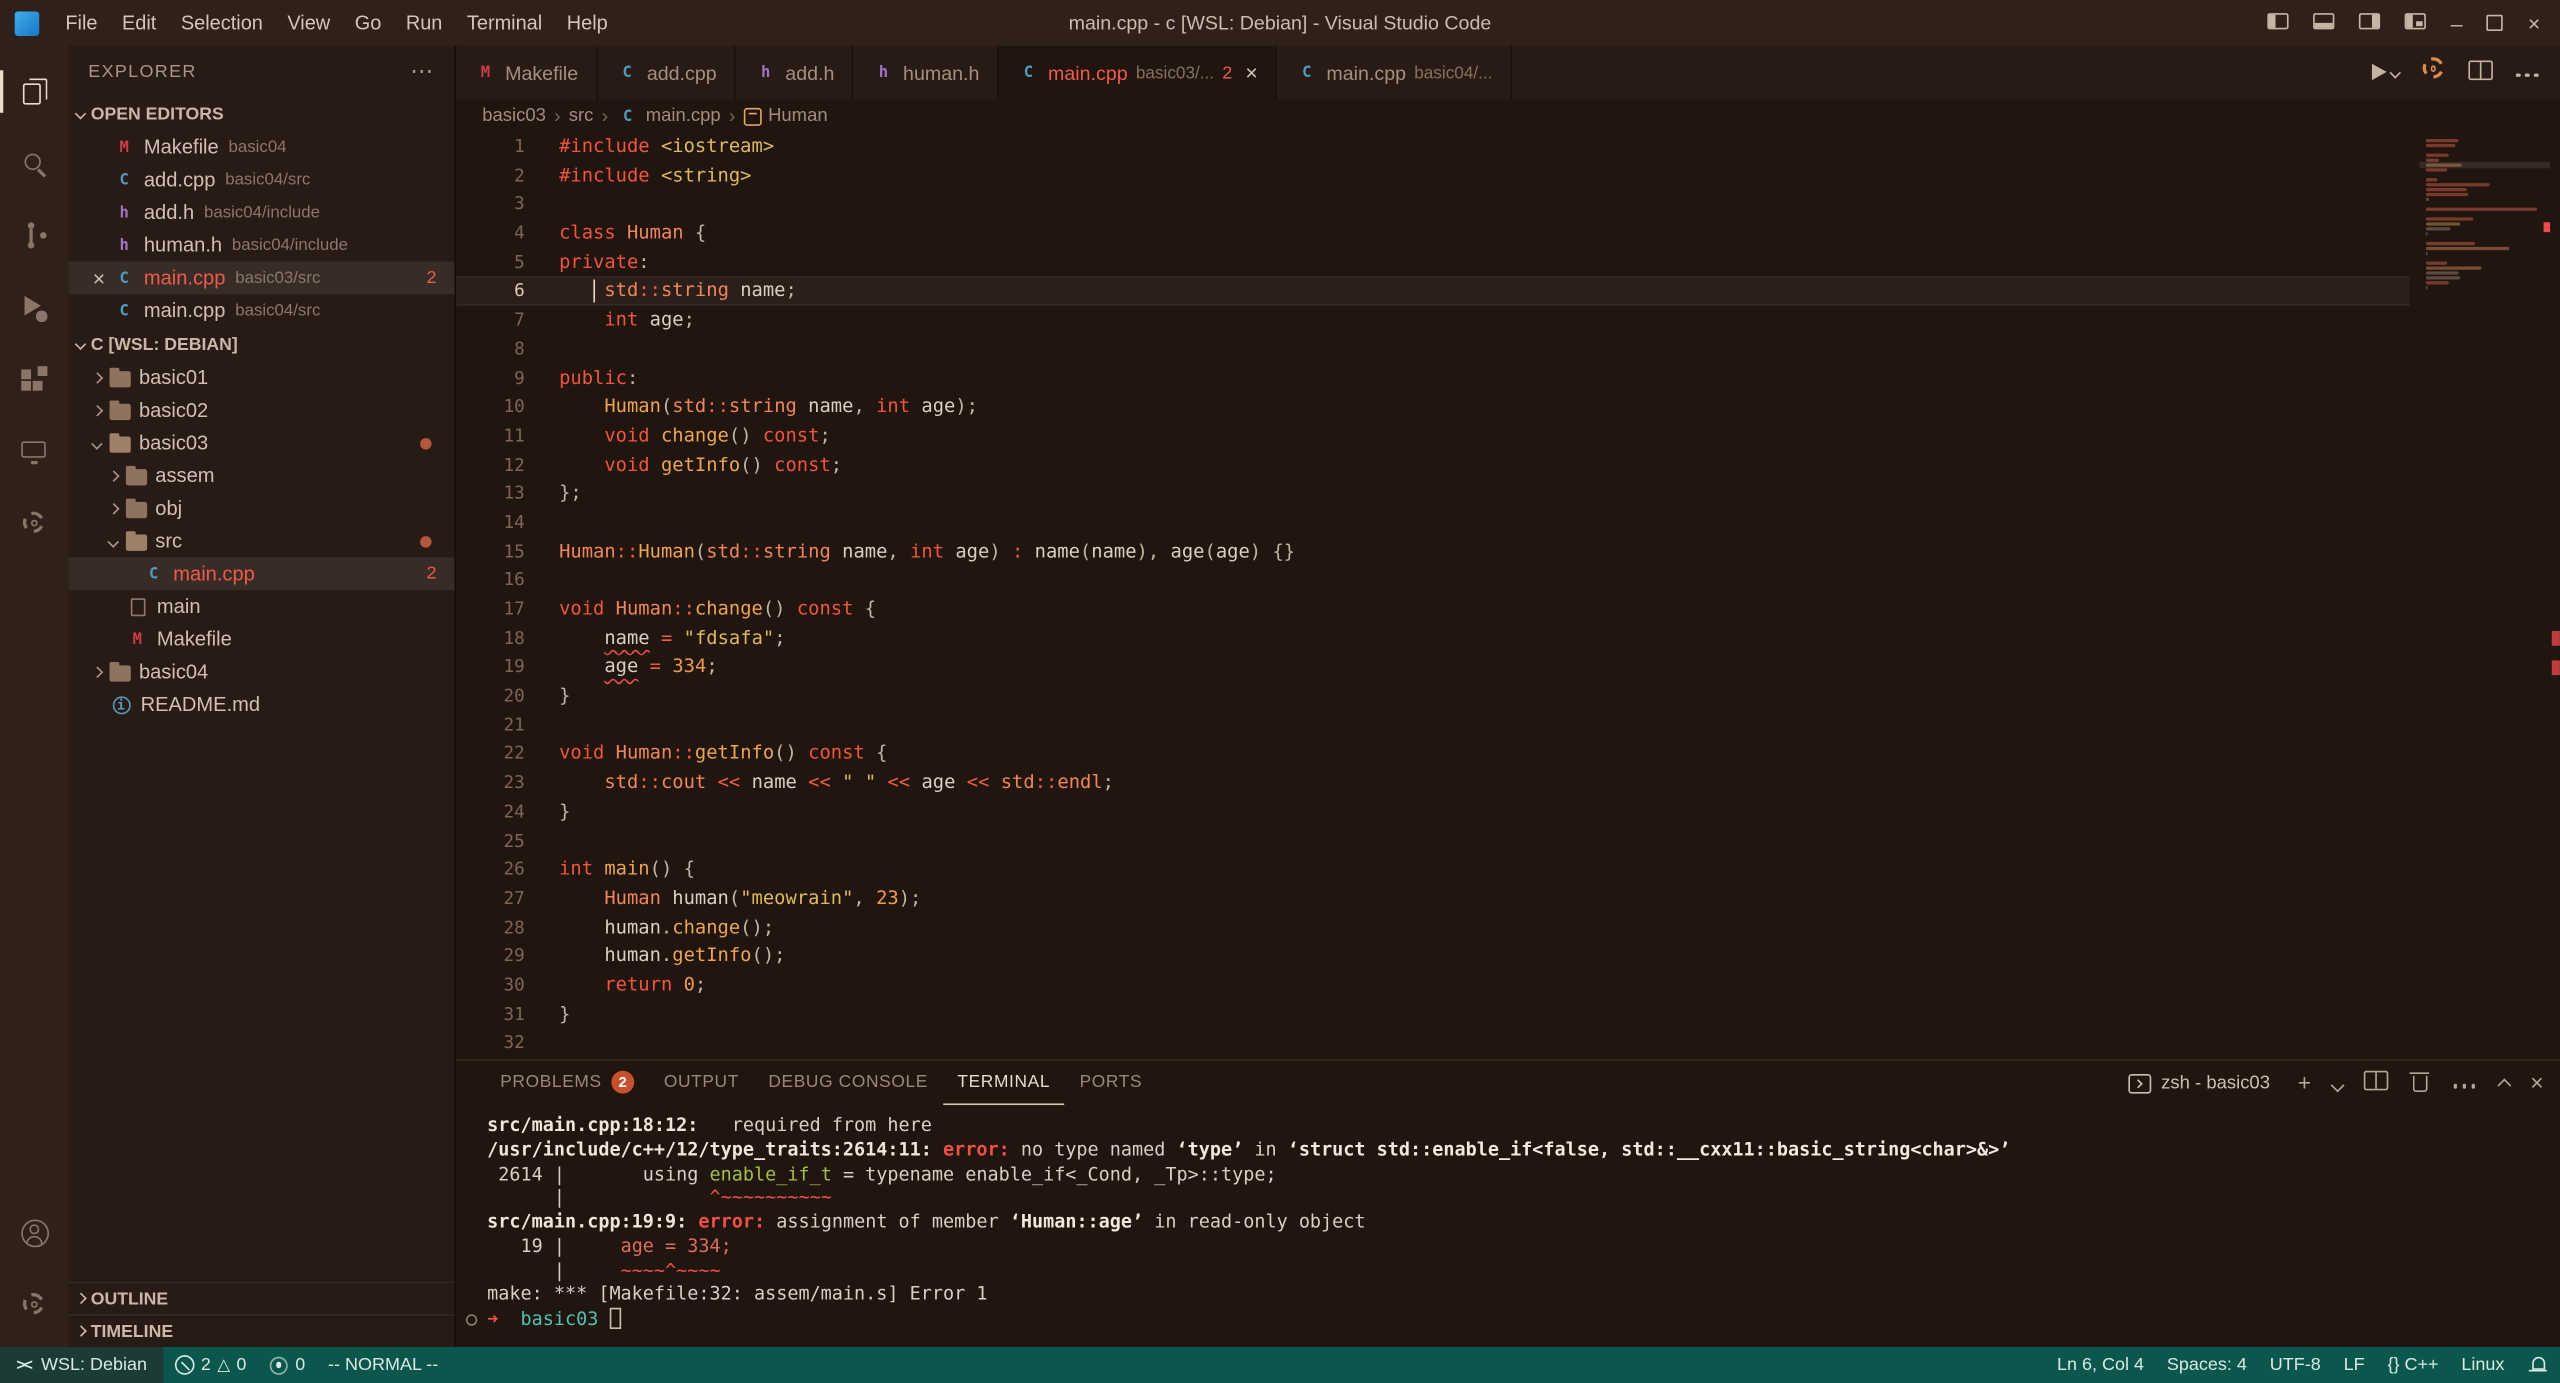  I want to click on eol: LF, so click(2354, 1365).